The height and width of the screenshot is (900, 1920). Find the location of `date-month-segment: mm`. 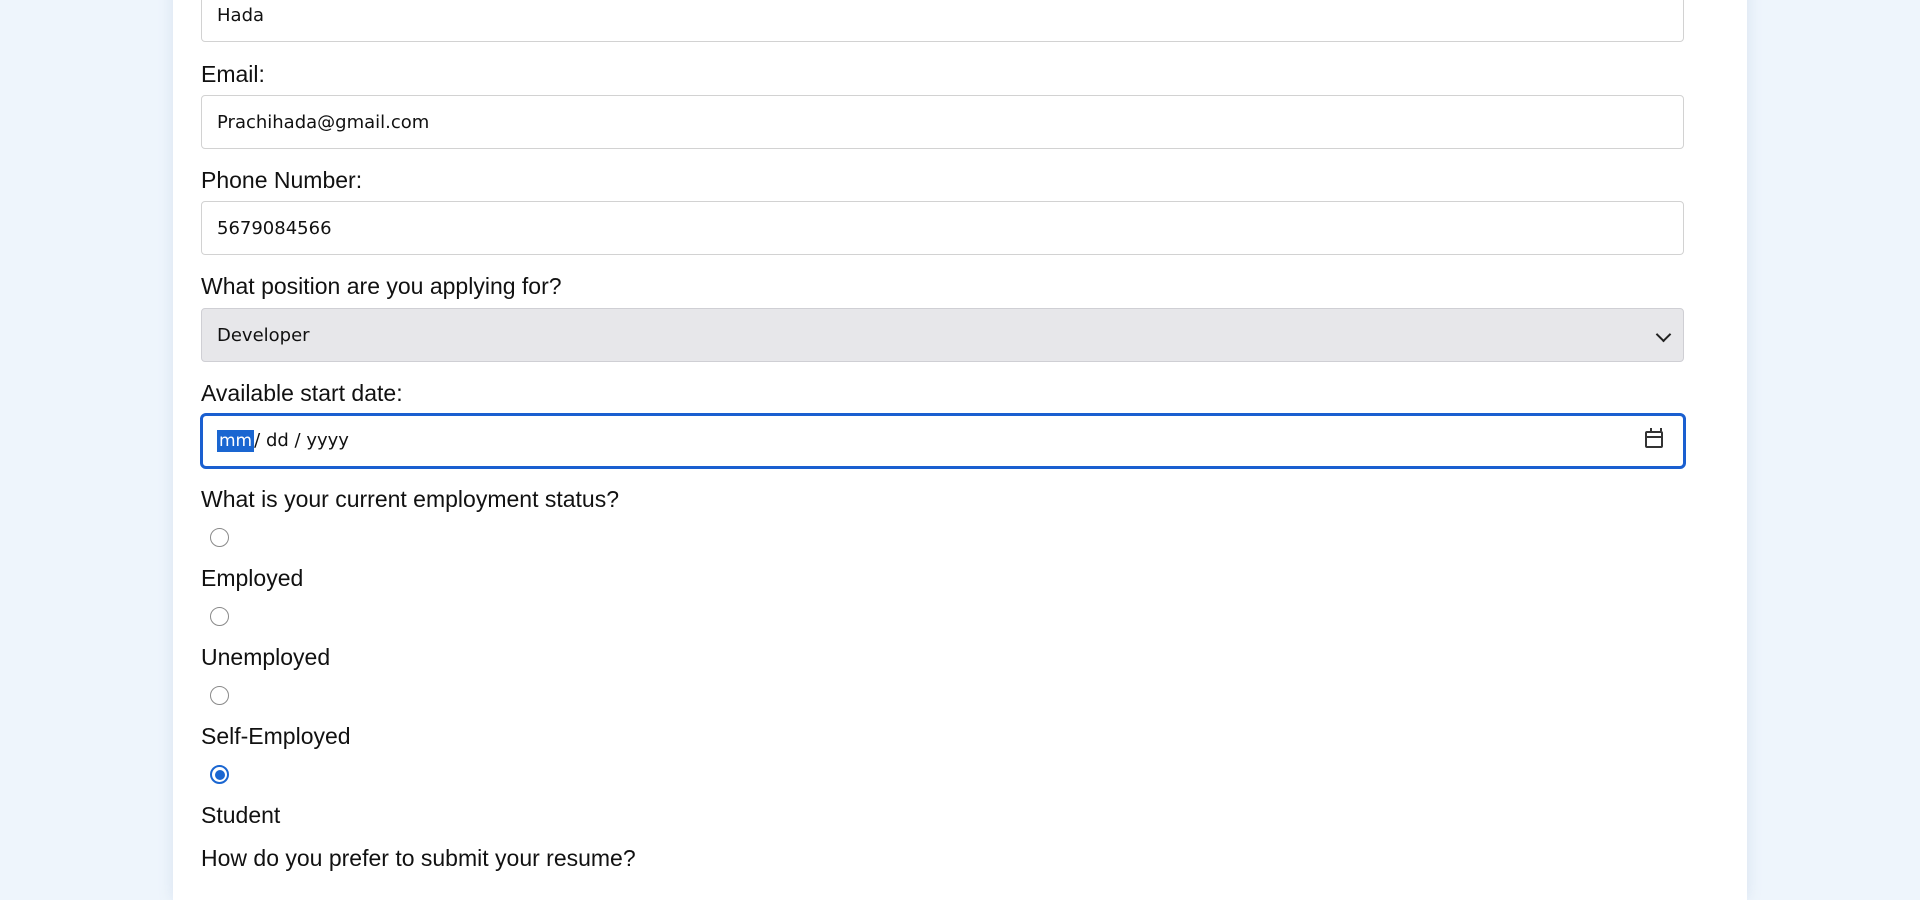

date-month-segment: mm is located at coordinates (236, 441).